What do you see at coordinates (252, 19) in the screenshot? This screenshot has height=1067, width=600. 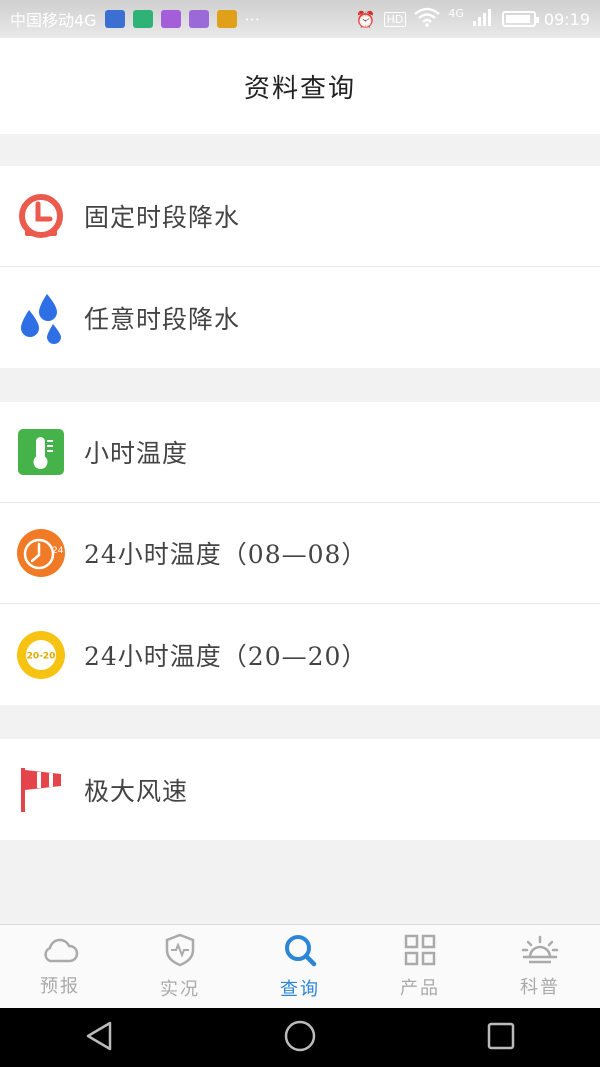 I see `more-notifications: ···` at bounding box center [252, 19].